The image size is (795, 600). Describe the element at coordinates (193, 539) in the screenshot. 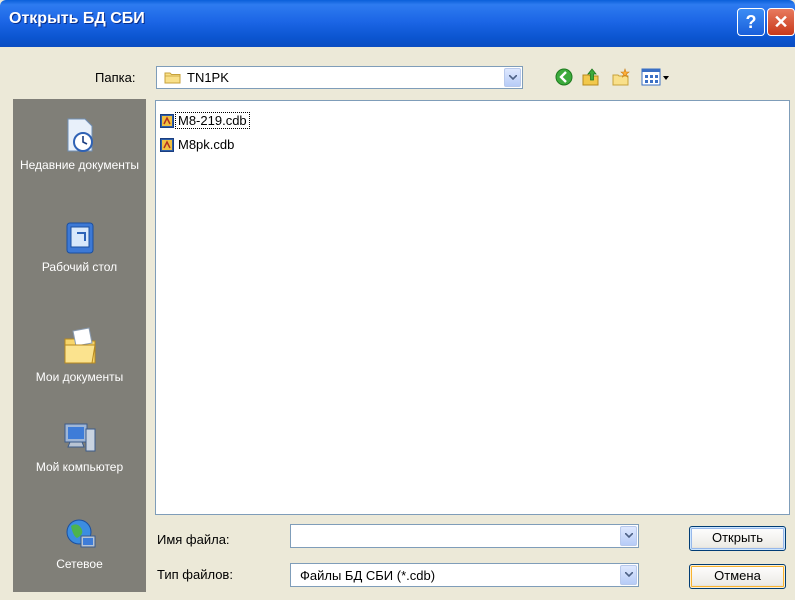

I see `filename-label: Имя файла:` at that location.